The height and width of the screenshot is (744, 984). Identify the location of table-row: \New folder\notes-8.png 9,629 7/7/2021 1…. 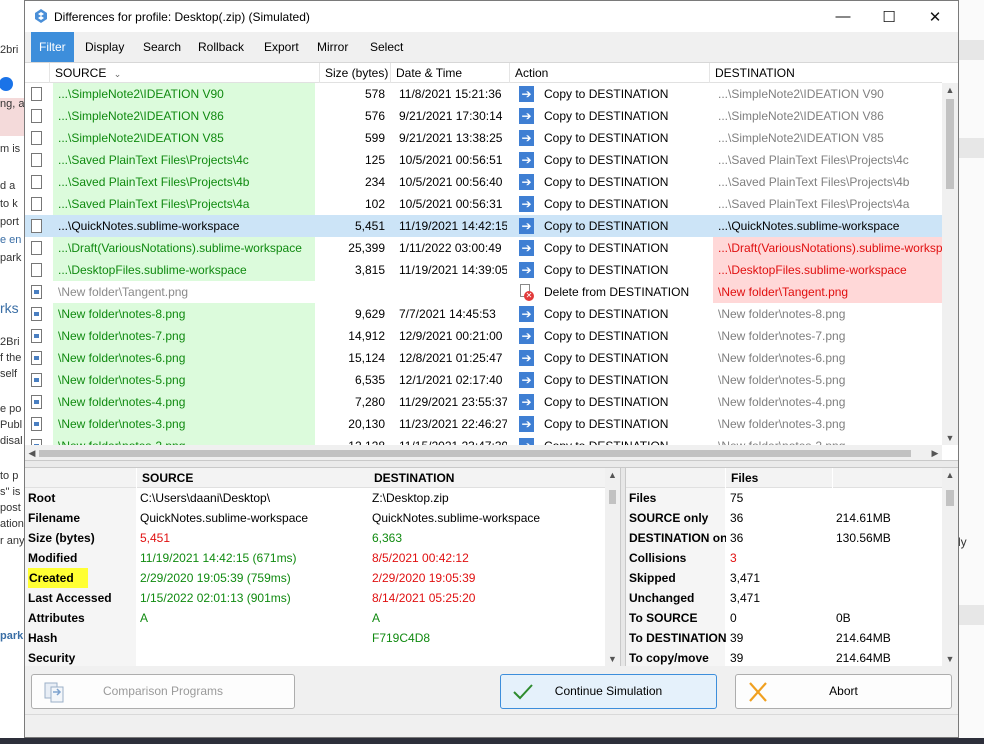
(483, 314).